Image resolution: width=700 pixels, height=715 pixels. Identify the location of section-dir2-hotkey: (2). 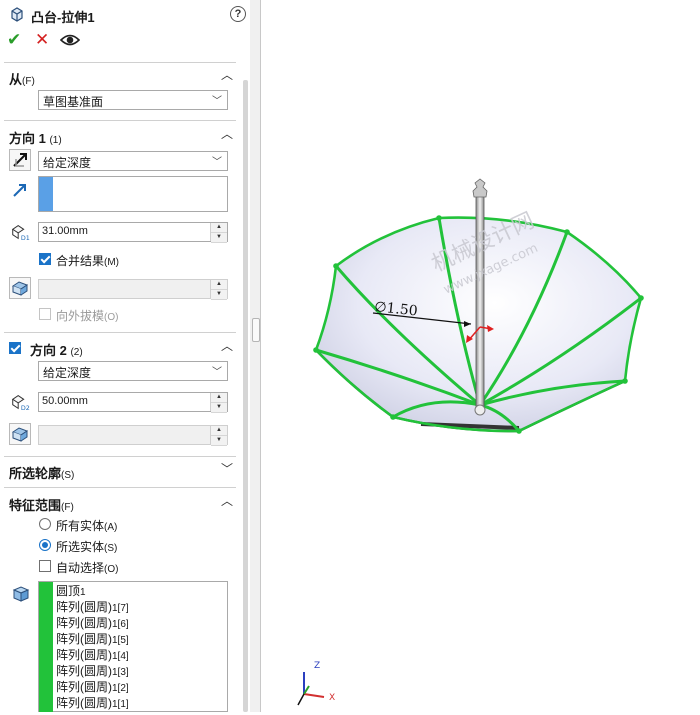
(76, 352).